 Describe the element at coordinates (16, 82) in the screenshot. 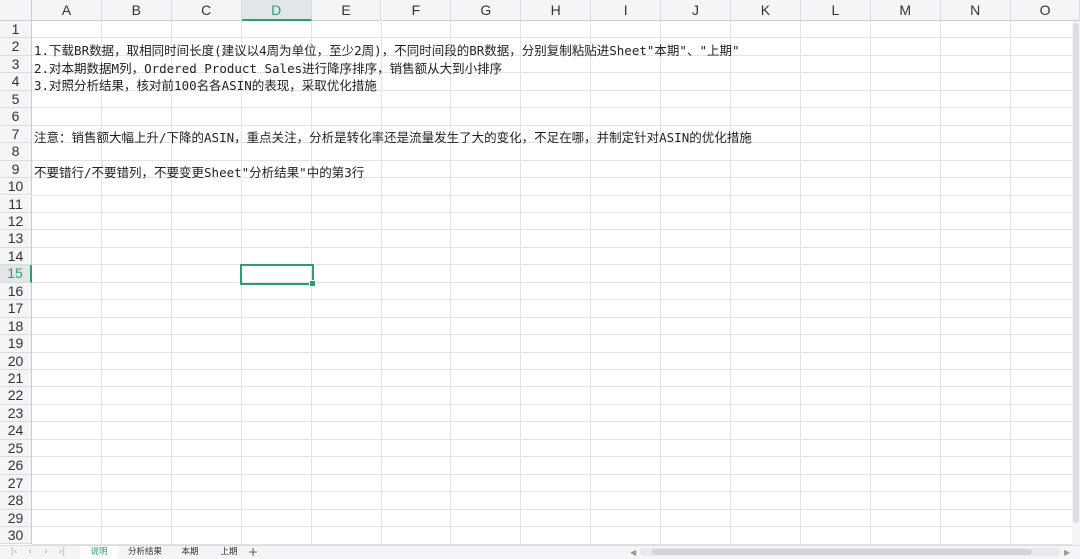

I see `row-header-4: 4` at that location.